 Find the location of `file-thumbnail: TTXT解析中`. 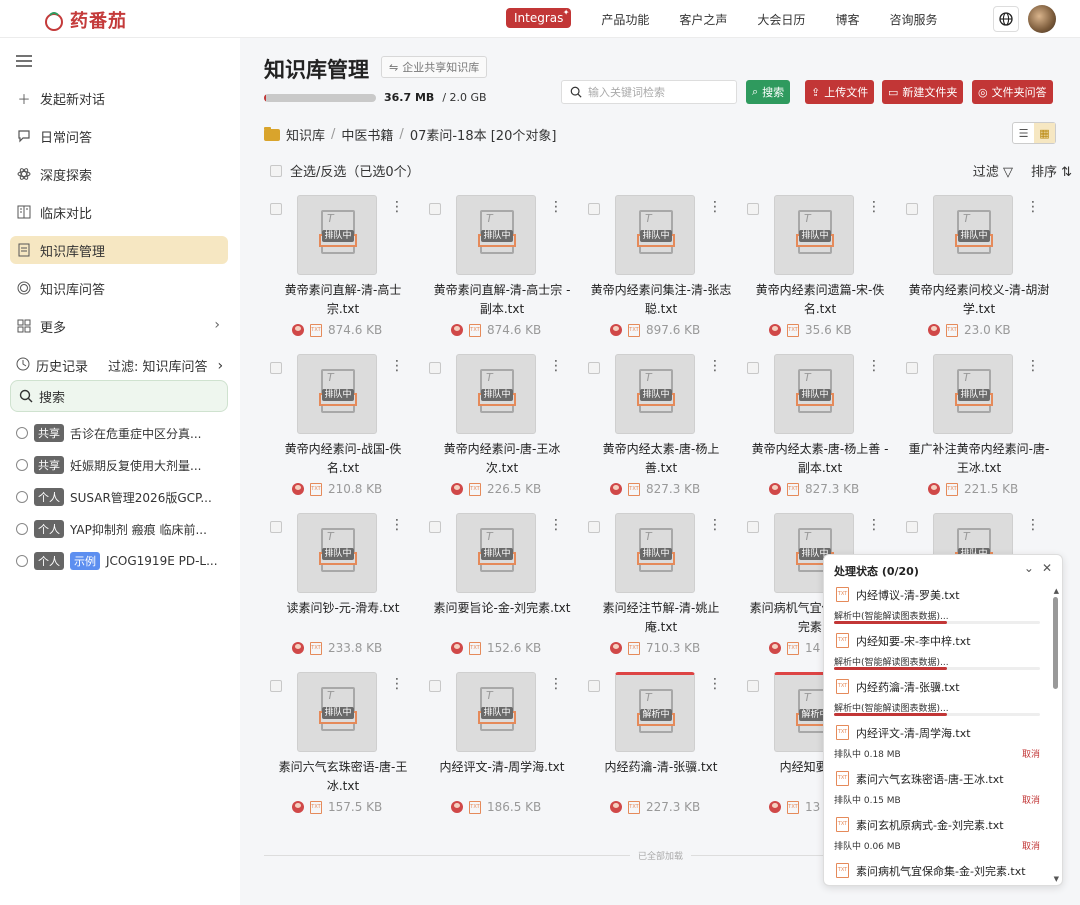

file-thumbnail: TTXT解析中 is located at coordinates (655, 712).